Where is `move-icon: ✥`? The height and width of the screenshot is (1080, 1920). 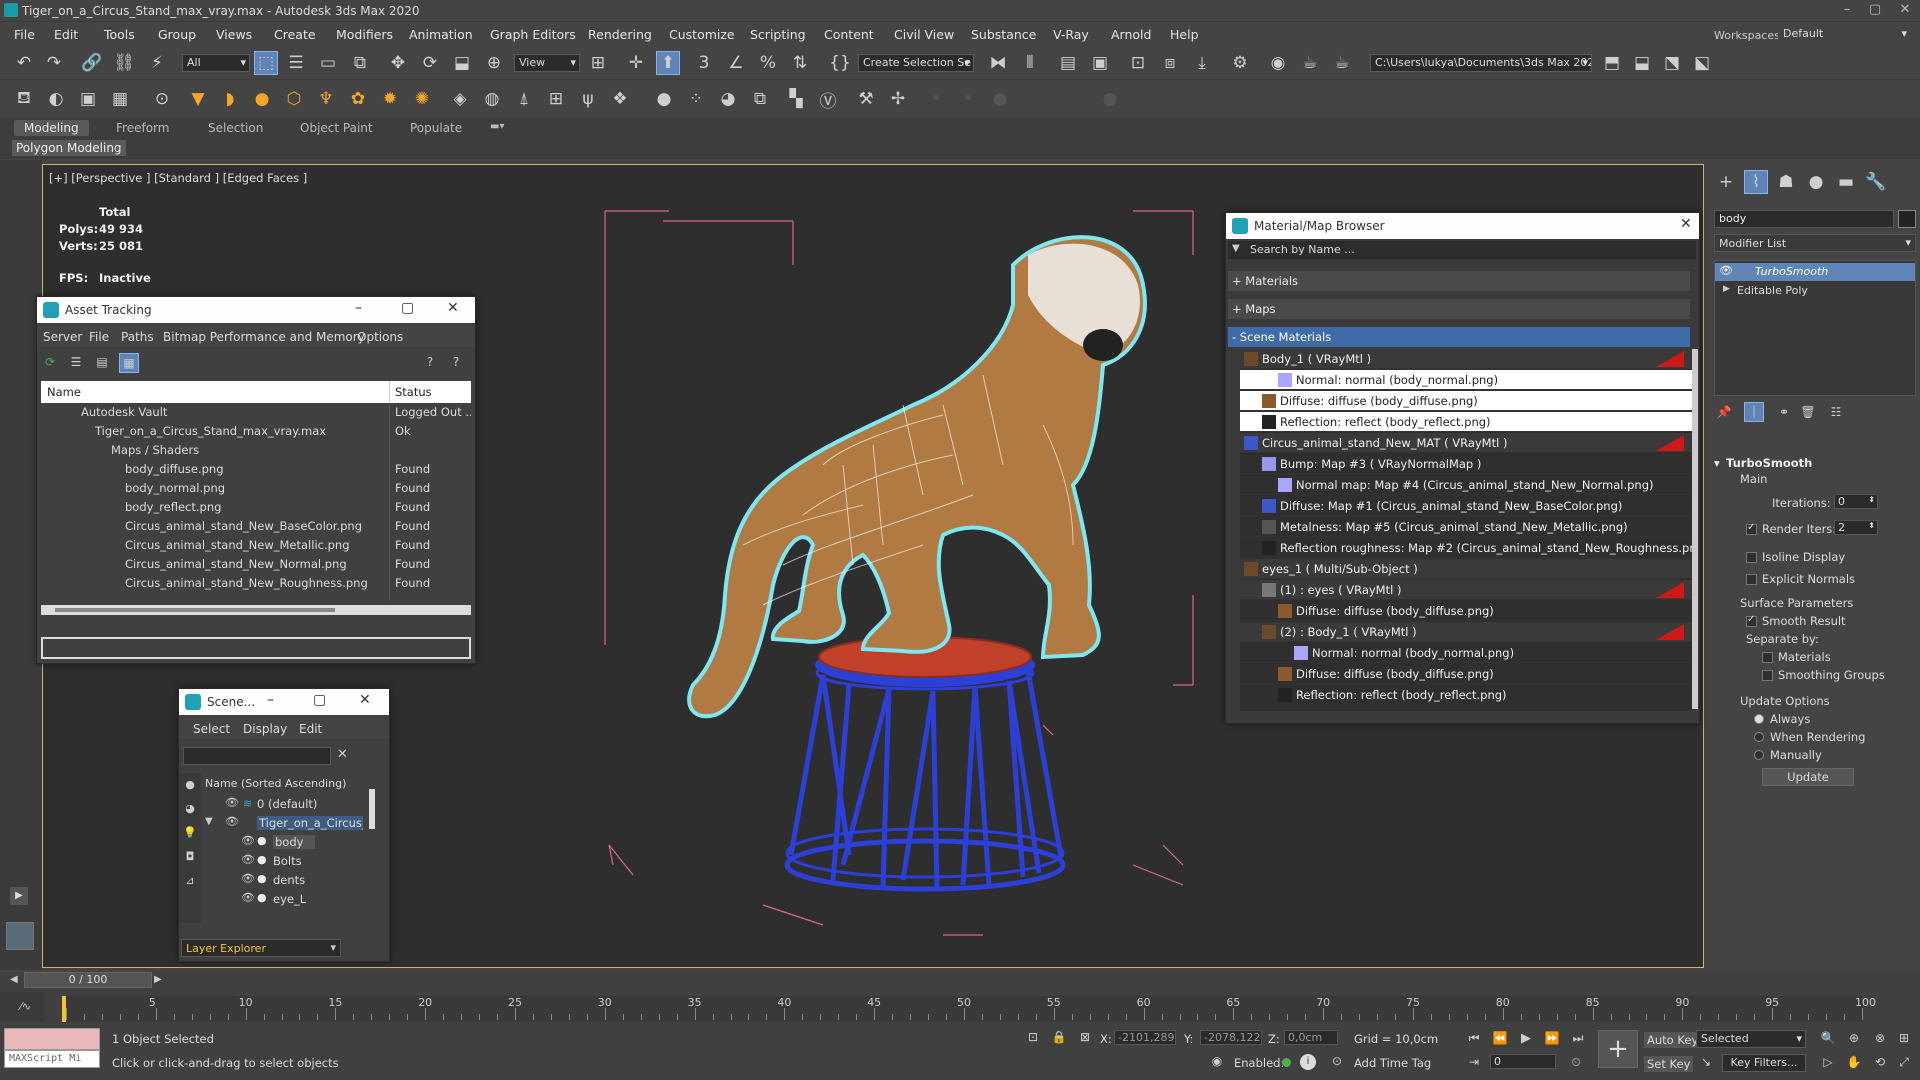
move-icon: ✥ is located at coordinates (398, 63).